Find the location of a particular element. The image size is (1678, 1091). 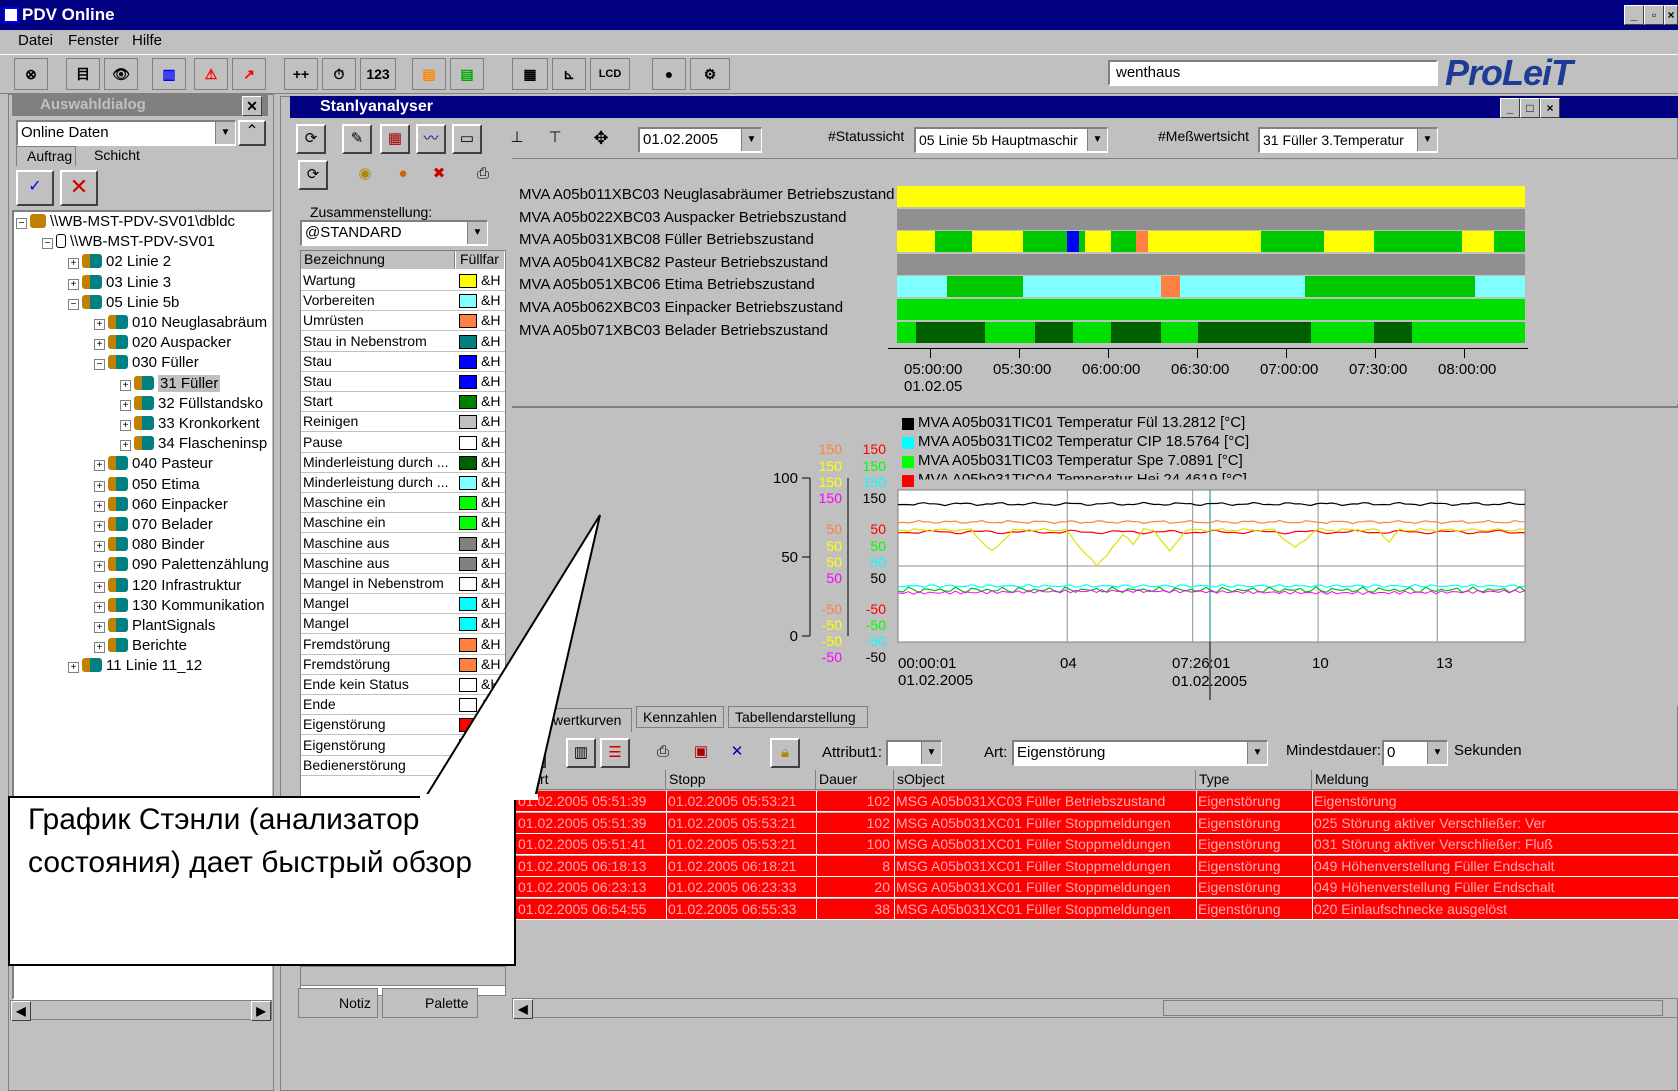

col-dauer: Dauer is located at coordinates (855, 780).